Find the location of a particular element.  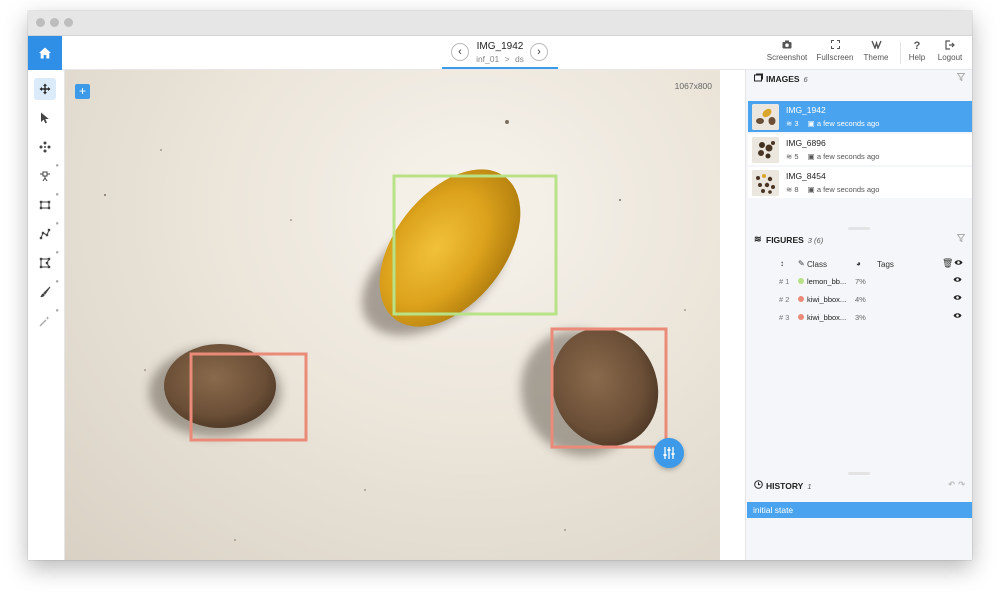

figure-row: # 2 kiwi_bbox... 4% is located at coordinates (859, 299).